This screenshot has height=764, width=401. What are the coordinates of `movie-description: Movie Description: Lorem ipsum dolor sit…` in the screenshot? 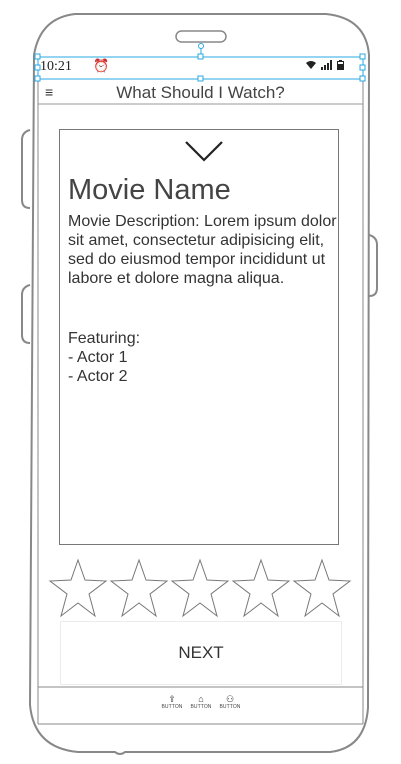 It's located at (202, 250).